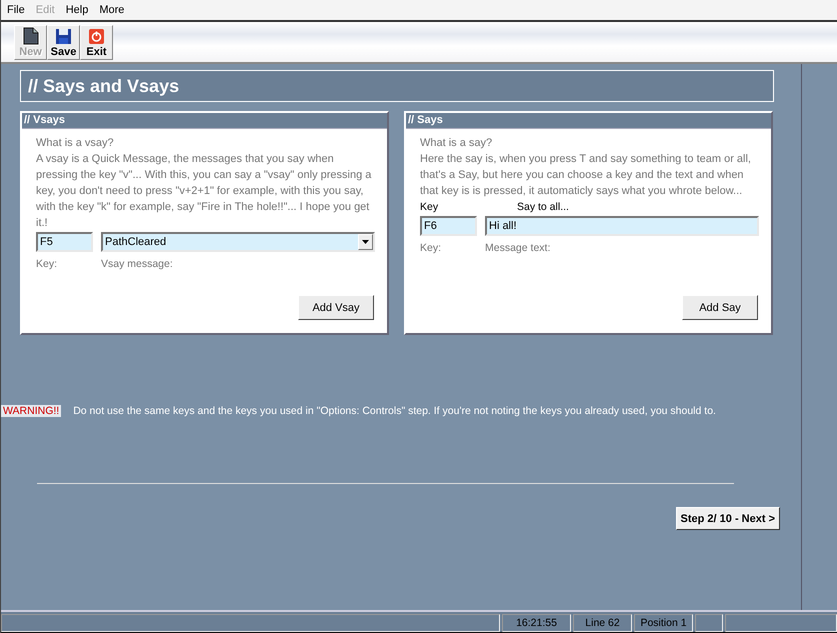 Image resolution: width=837 pixels, height=633 pixels. What do you see at coordinates (96, 36) in the screenshot?
I see `power-icon` at bounding box center [96, 36].